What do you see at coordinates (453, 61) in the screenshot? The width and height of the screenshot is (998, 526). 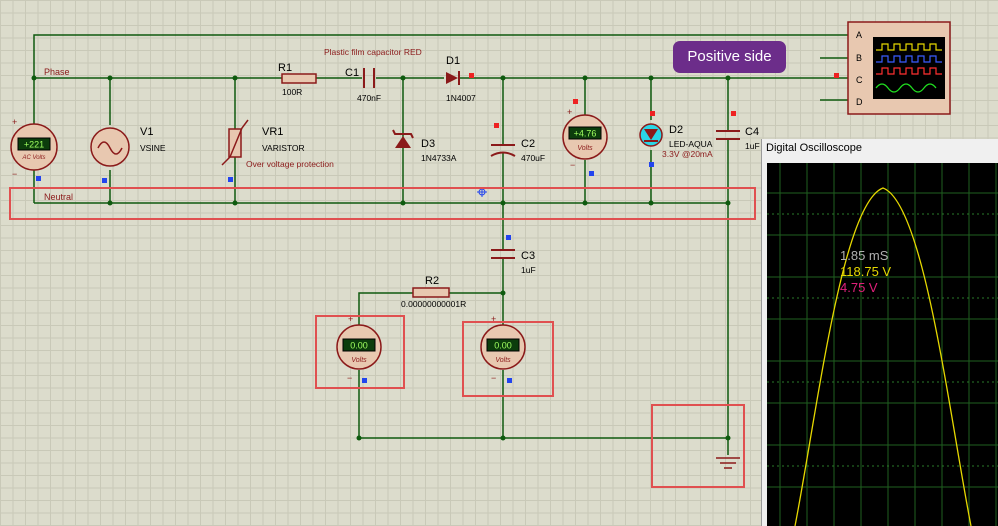 I see `d1-ref: D1` at bounding box center [453, 61].